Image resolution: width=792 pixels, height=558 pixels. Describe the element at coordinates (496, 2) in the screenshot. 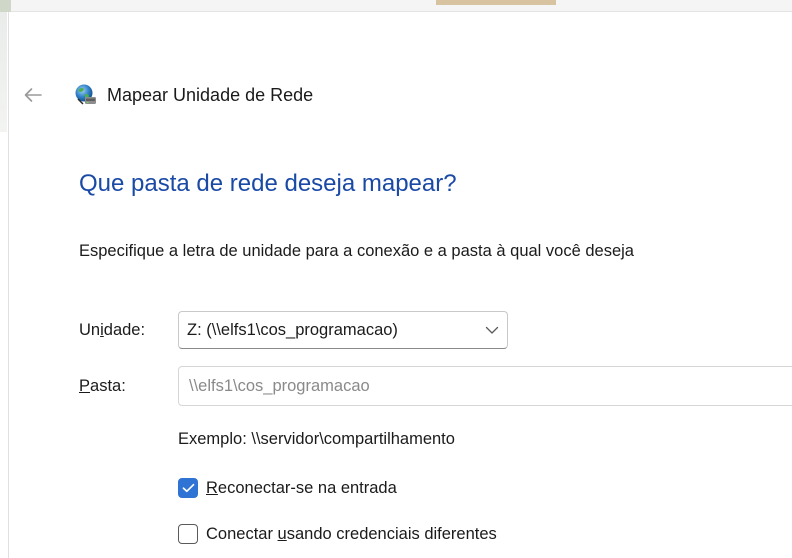

I see `background-window-edge` at that location.